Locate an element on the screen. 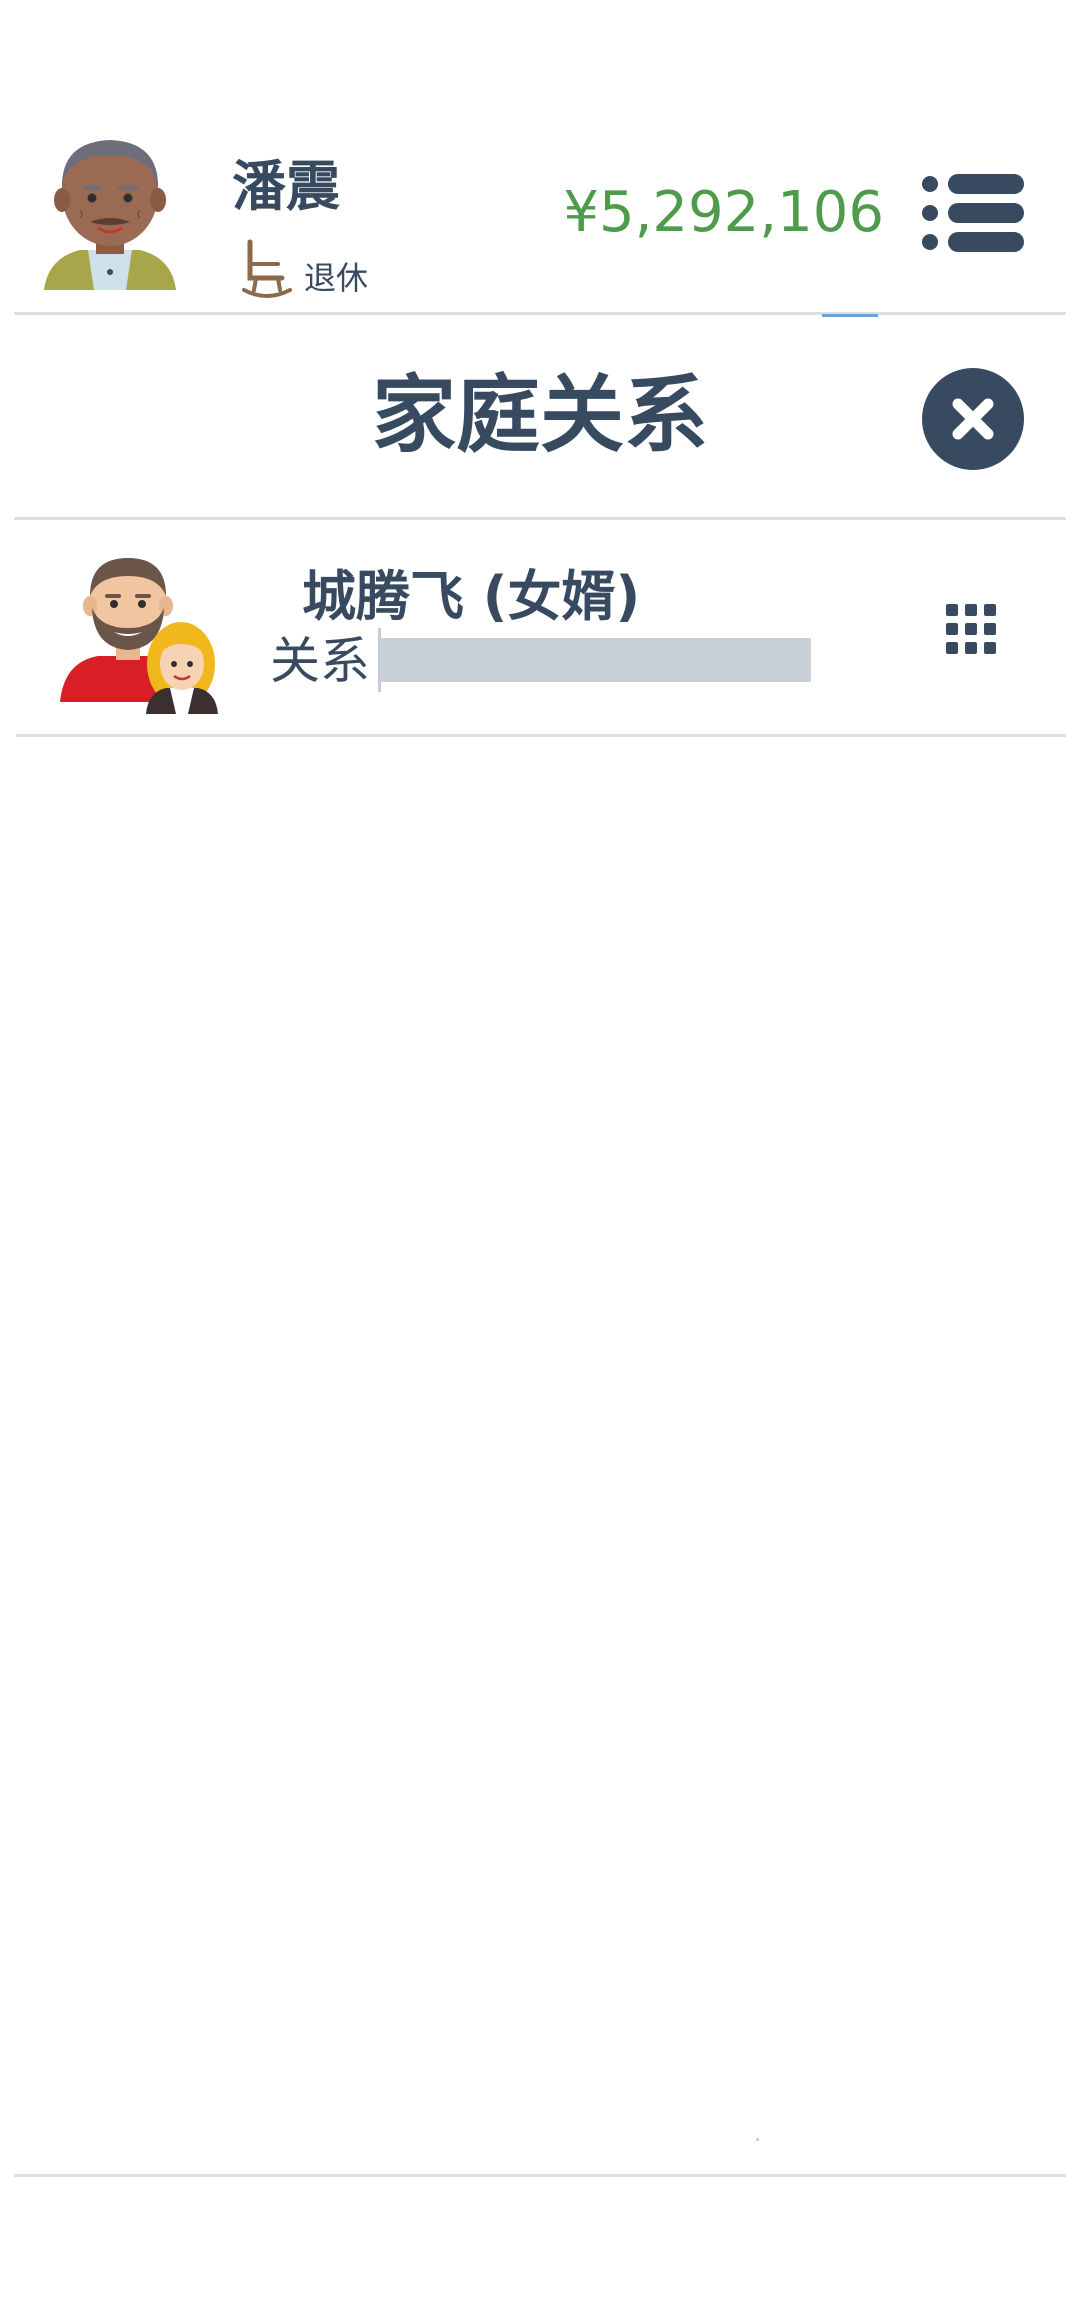  money-balance: ¥5,292,106 is located at coordinates (723, 212).